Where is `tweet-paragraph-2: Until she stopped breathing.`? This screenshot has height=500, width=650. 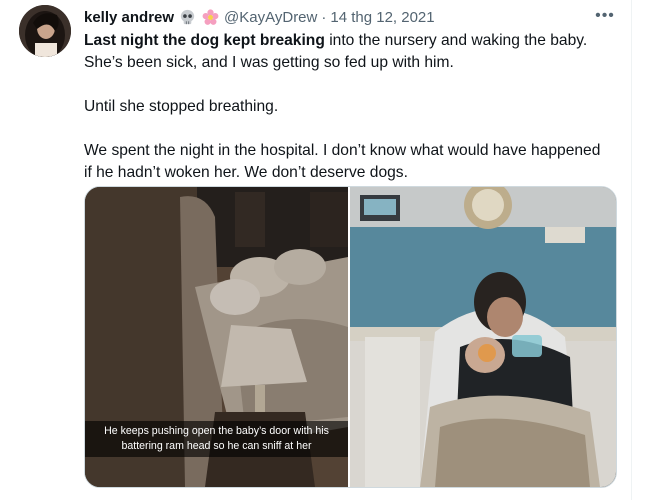 tweet-paragraph-2: Until she stopped breathing. is located at coordinates (181, 106).